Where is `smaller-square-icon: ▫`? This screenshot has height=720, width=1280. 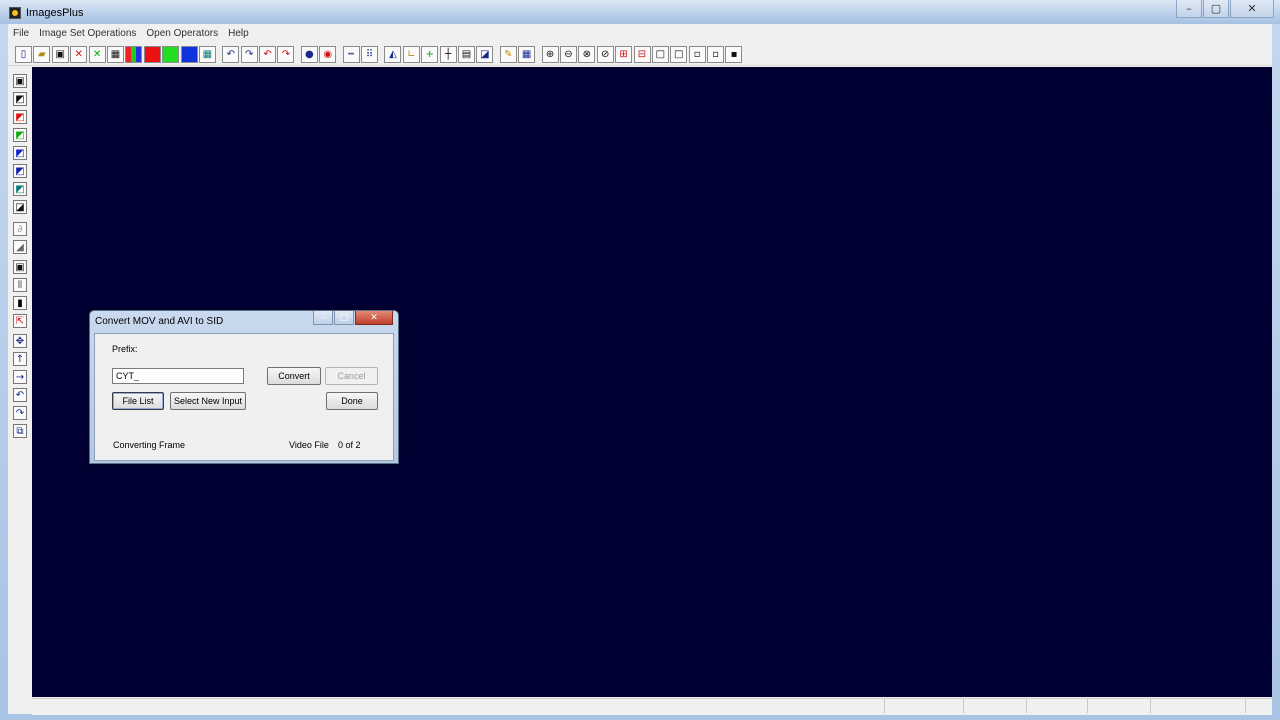 smaller-square-icon: ▫ is located at coordinates (716, 54).